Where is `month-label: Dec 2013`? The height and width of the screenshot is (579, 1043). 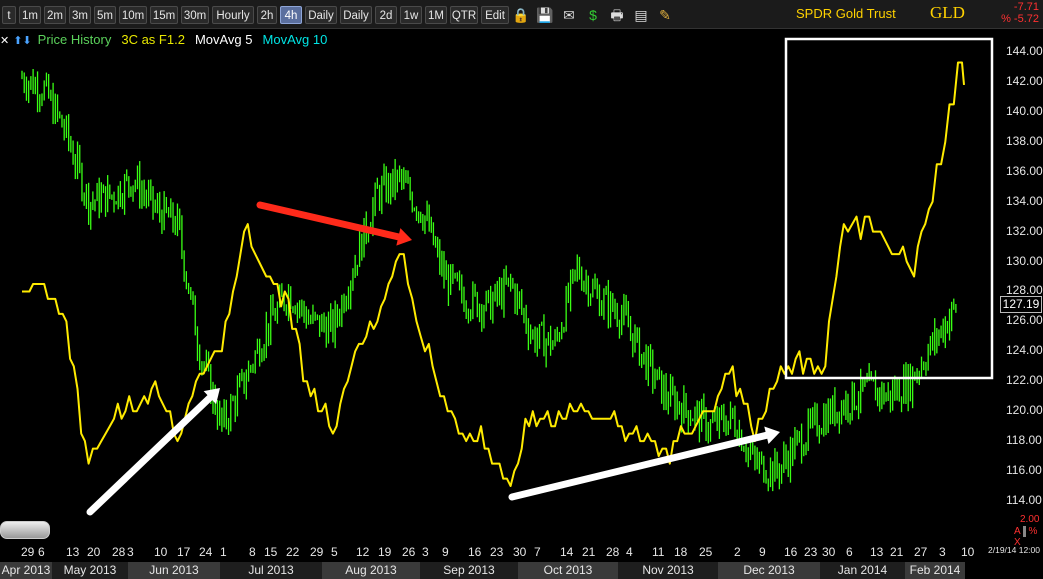 month-label: Dec 2013 is located at coordinates (769, 570).